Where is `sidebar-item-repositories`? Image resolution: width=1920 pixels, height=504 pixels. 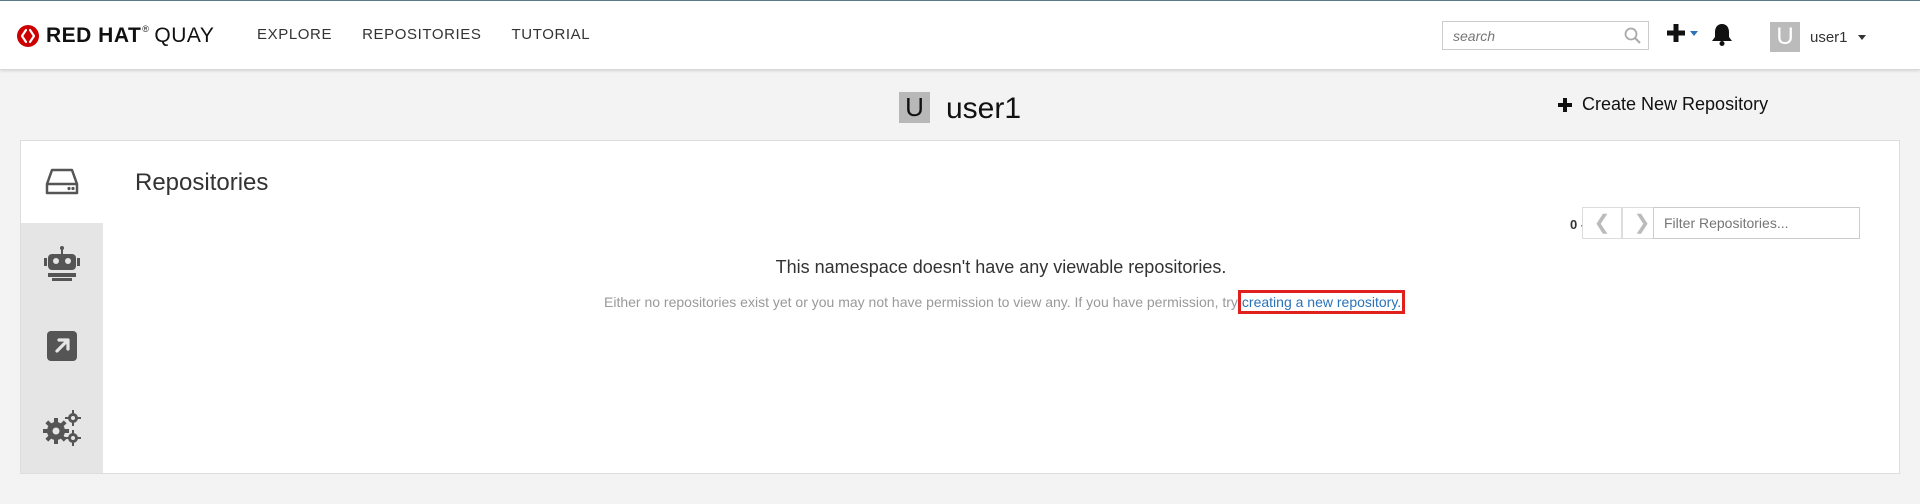 sidebar-item-repositories is located at coordinates (62, 182).